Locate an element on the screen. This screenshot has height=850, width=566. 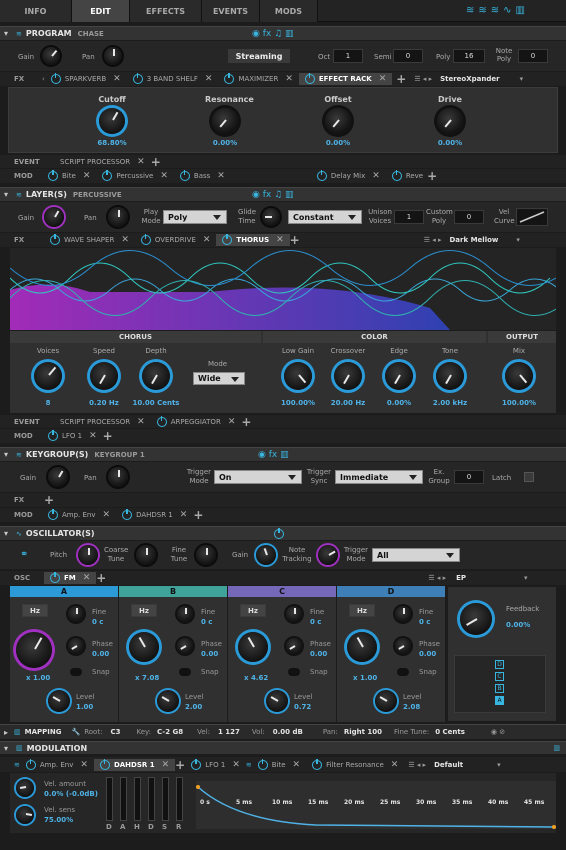
operator-header: A is located at coordinates (64, 591).